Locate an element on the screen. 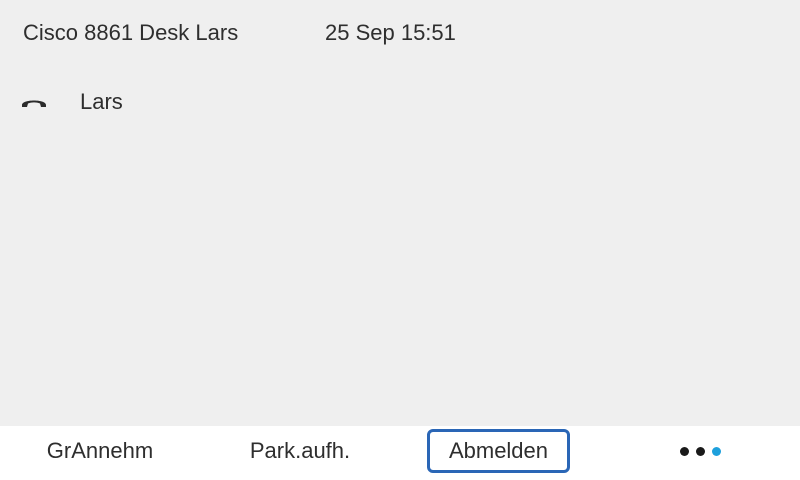 Image resolution: width=800 pixels, height=480 pixels. more-softkeys-button is located at coordinates (700, 451).